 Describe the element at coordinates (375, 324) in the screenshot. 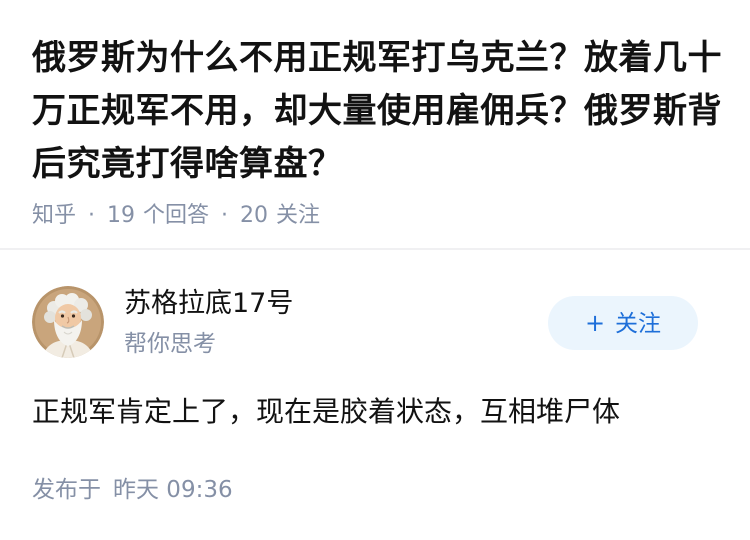

I see `author-info: 苏格拉底17号 帮你思考 + 关注` at that location.